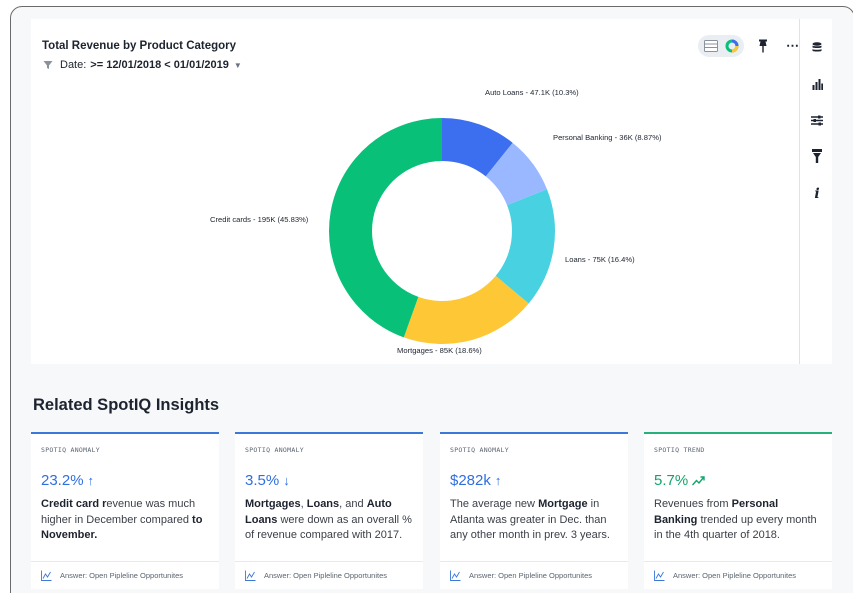  I want to click on insight-metric-value: 5.7%, so click(671, 480).